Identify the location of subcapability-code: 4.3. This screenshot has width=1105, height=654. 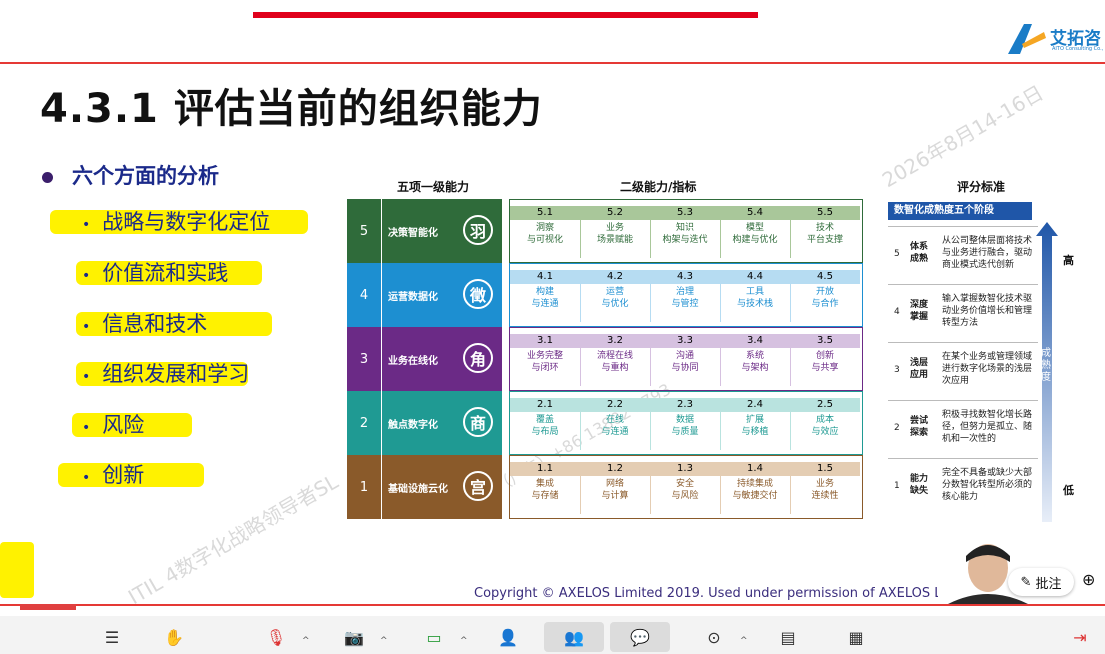
(685, 277).